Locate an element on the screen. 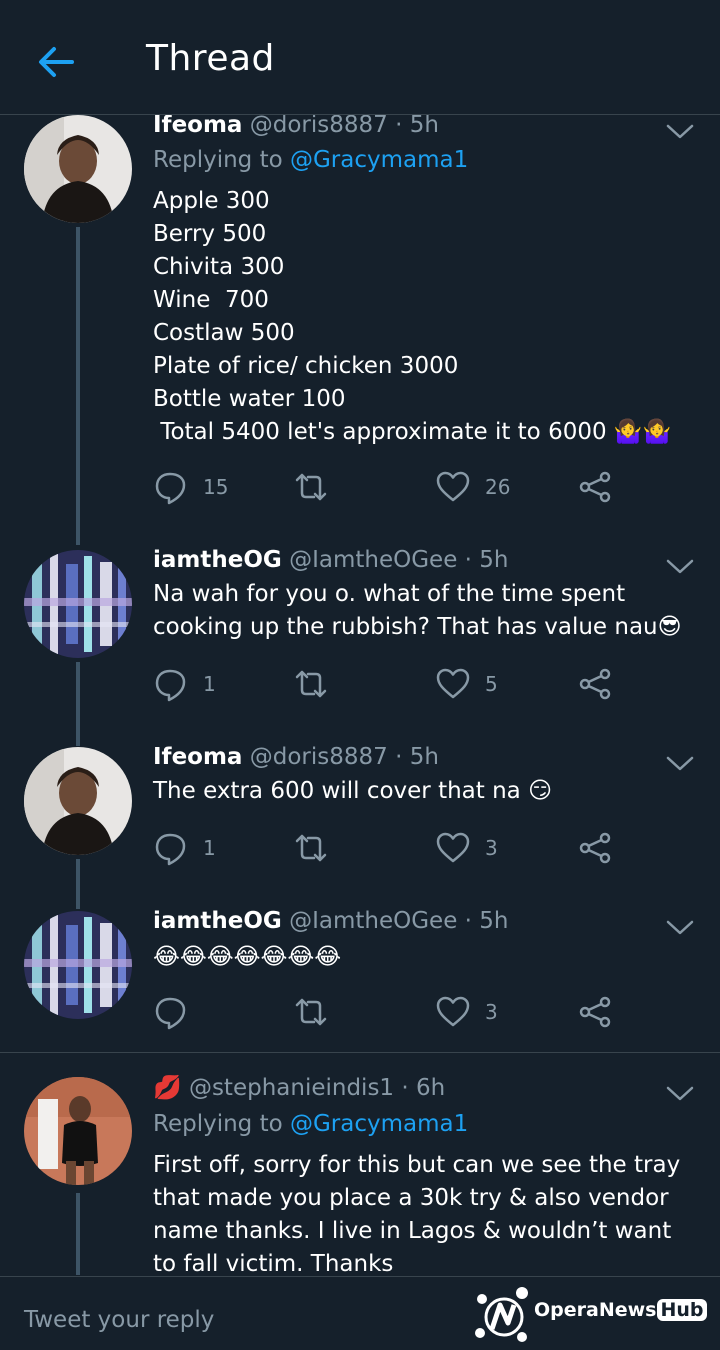 This screenshot has width=720, height=1350. like-count: 5 is located at coordinates (491, 684).